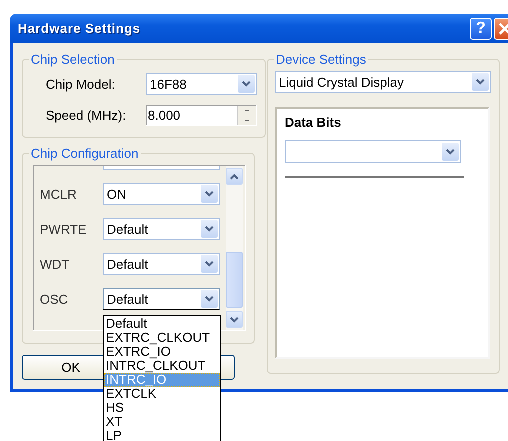 This screenshot has height=441, width=508. What do you see at coordinates (162, 422) in the screenshot?
I see `dropdown-option: XT` at bounding box center [162, 422].